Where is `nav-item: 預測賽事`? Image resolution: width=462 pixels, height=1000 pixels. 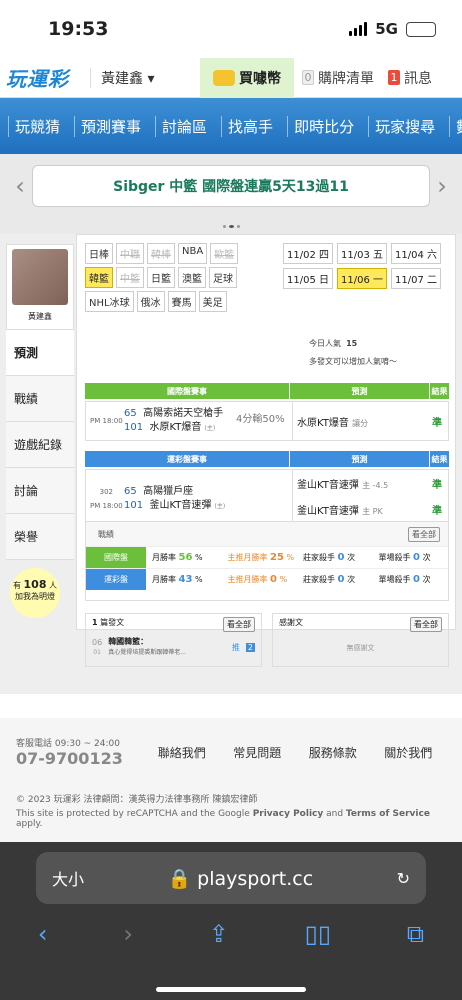 nav-item: 預測賽事 is located at coordinates (107, 126).